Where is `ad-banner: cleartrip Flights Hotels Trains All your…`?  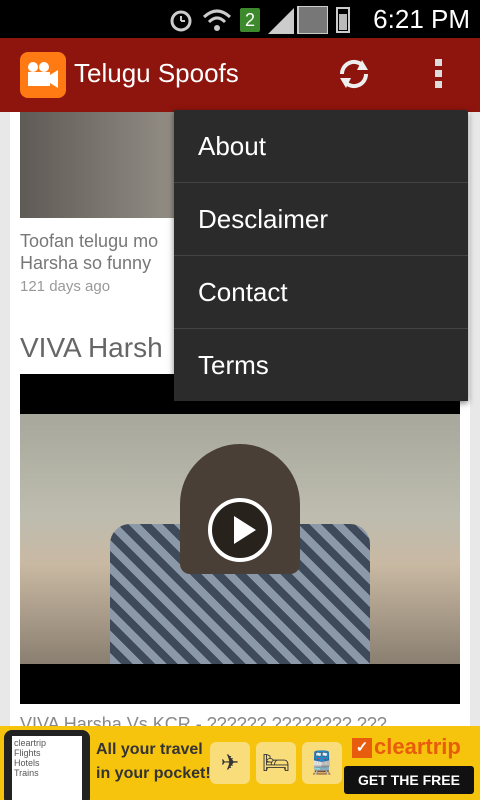 ad-banner: cleartrip Flights Hotels Trains All your… is located at coordinates (240, 763).